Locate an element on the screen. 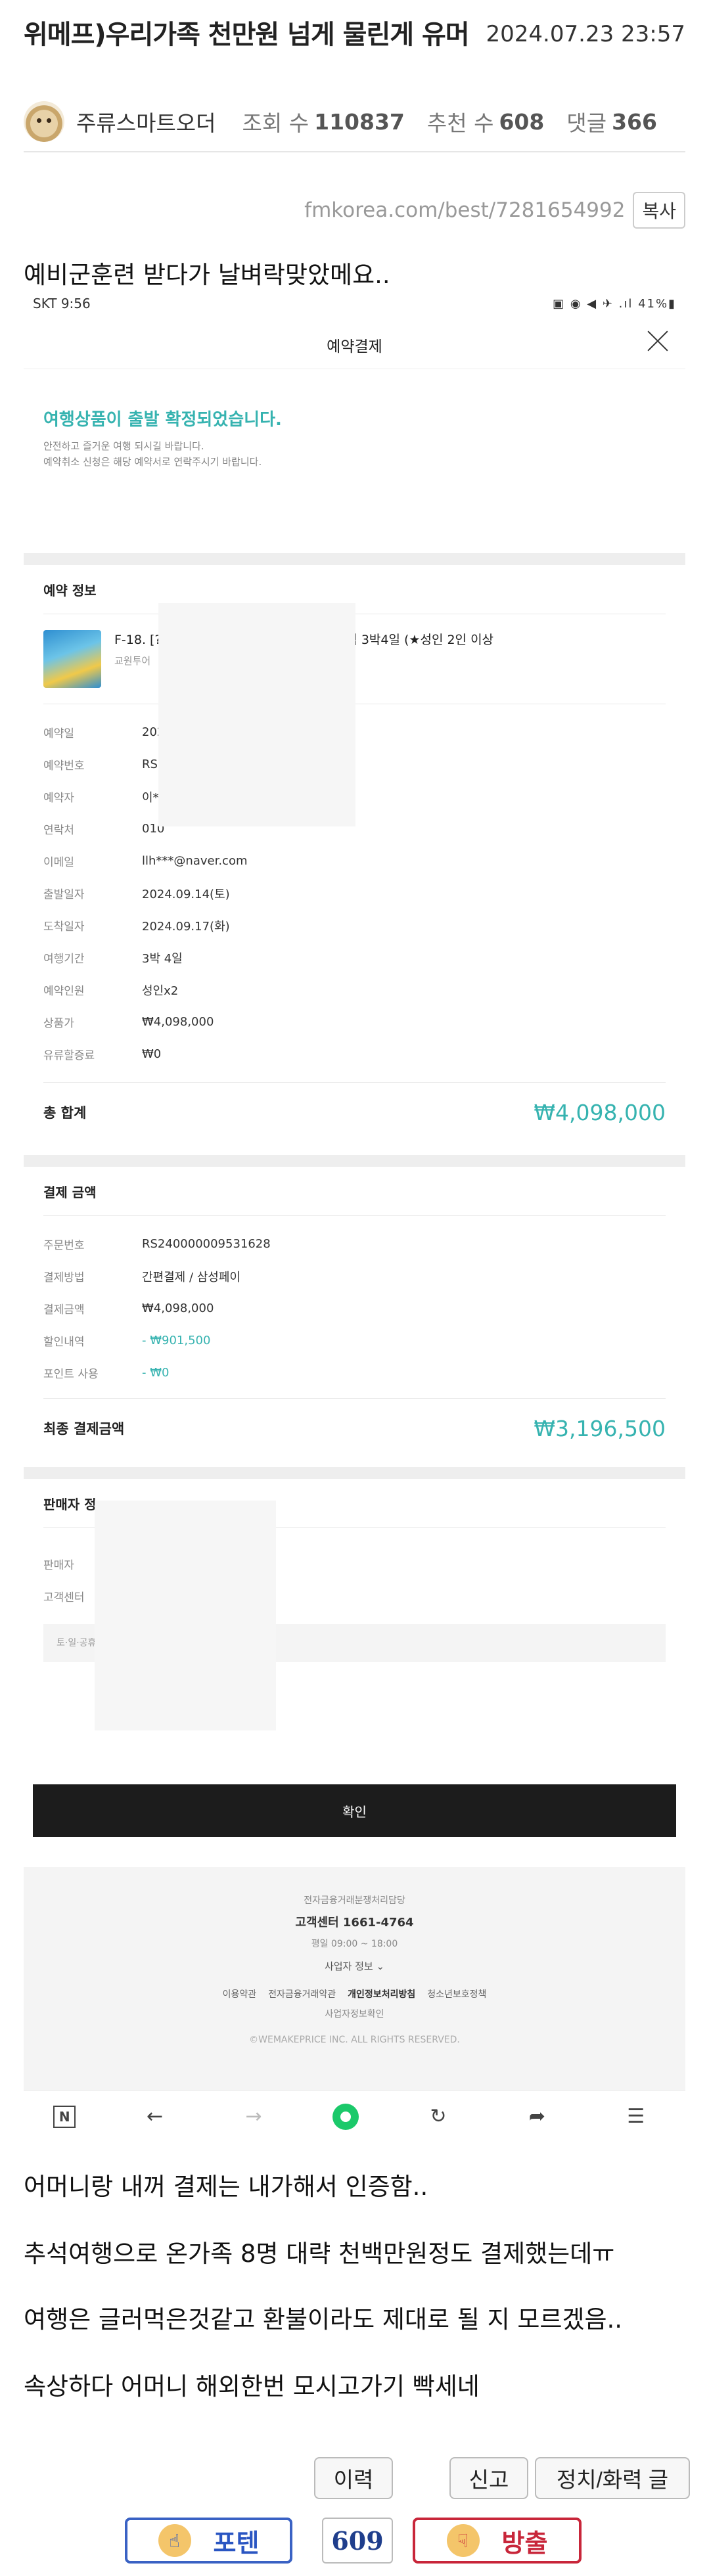  close-icon is located at coordinates (658, 340).